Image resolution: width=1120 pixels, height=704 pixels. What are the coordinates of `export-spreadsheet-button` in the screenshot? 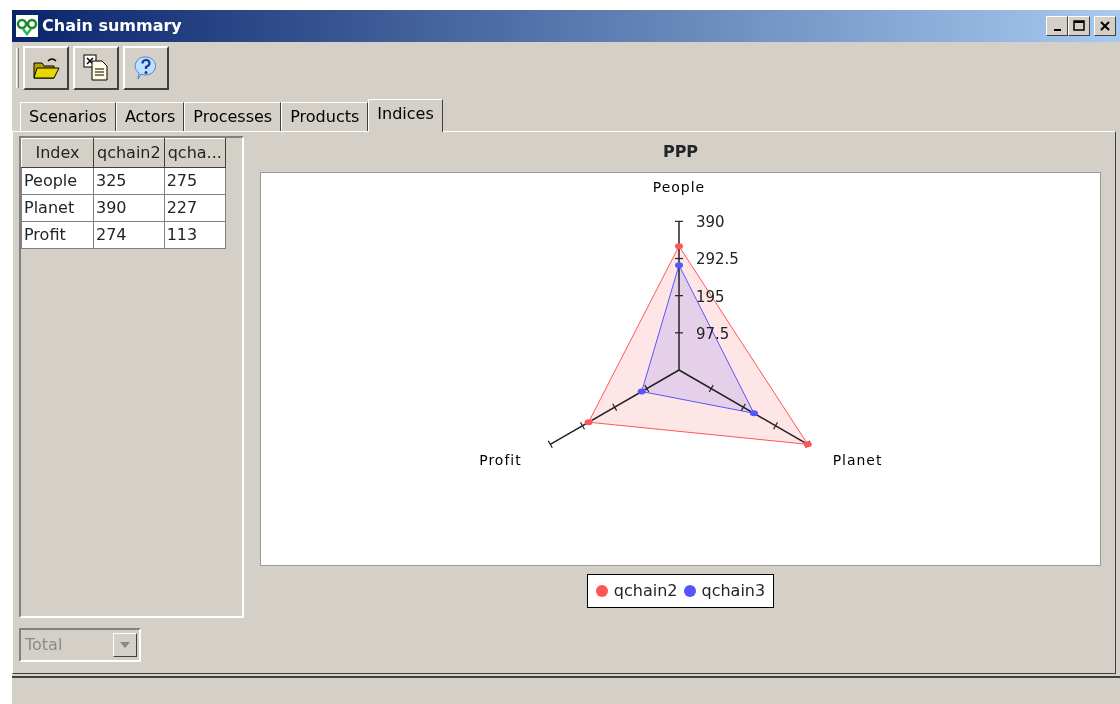 It's located at (96, 68).